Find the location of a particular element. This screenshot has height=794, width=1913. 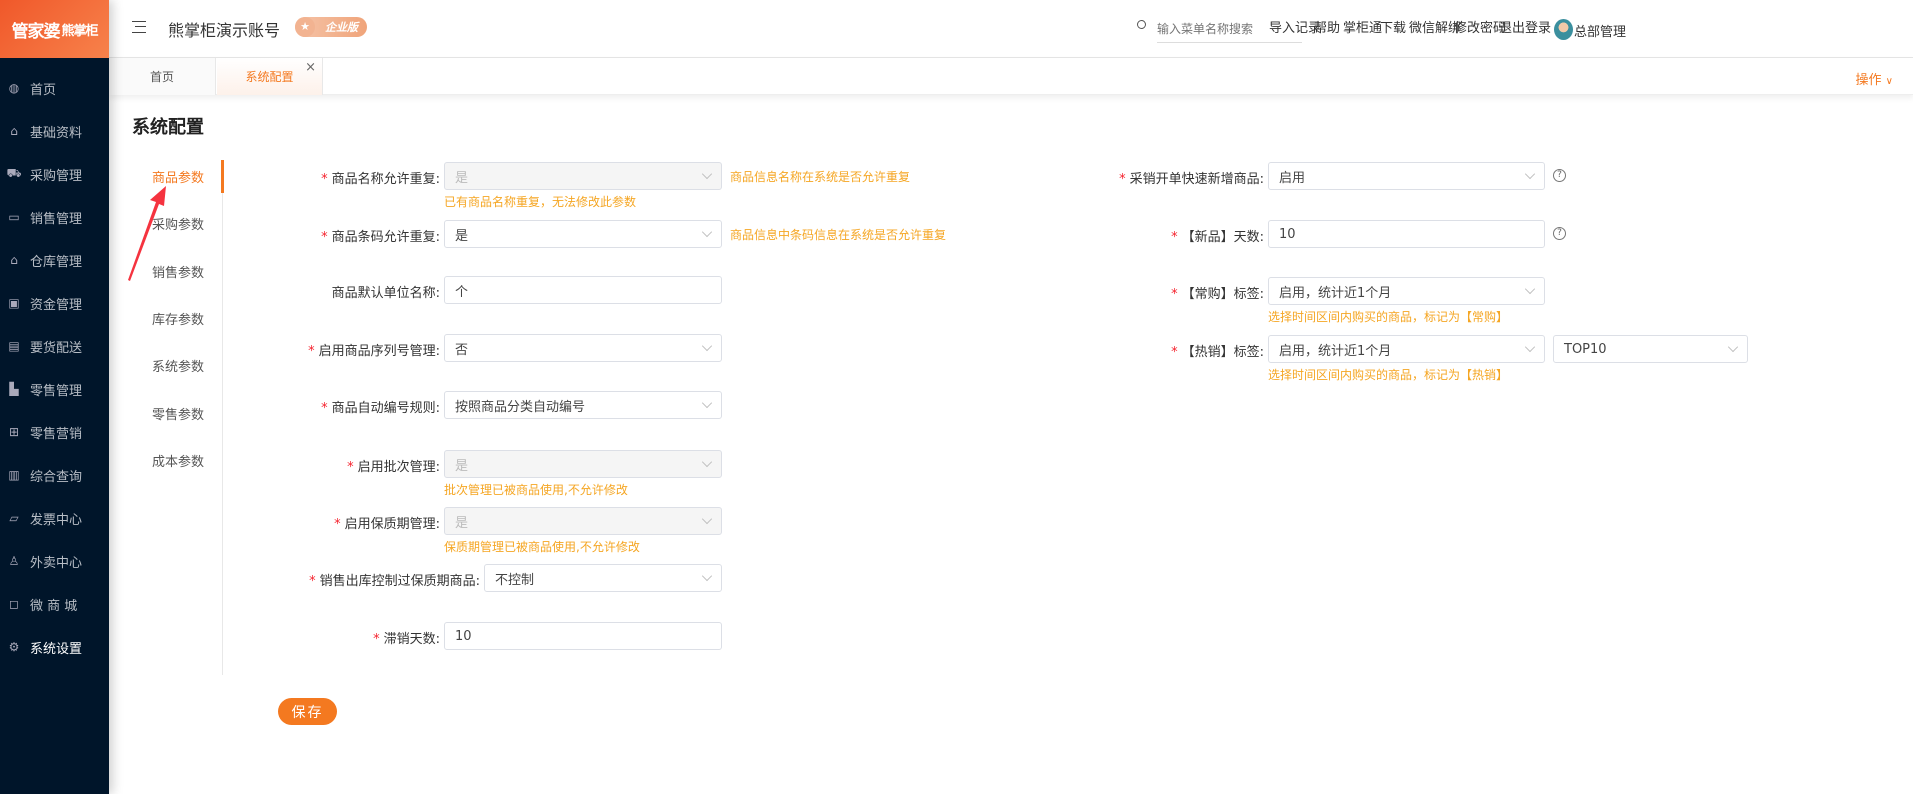

gear-icon: ⚙ is located at coordinates (14, 647).